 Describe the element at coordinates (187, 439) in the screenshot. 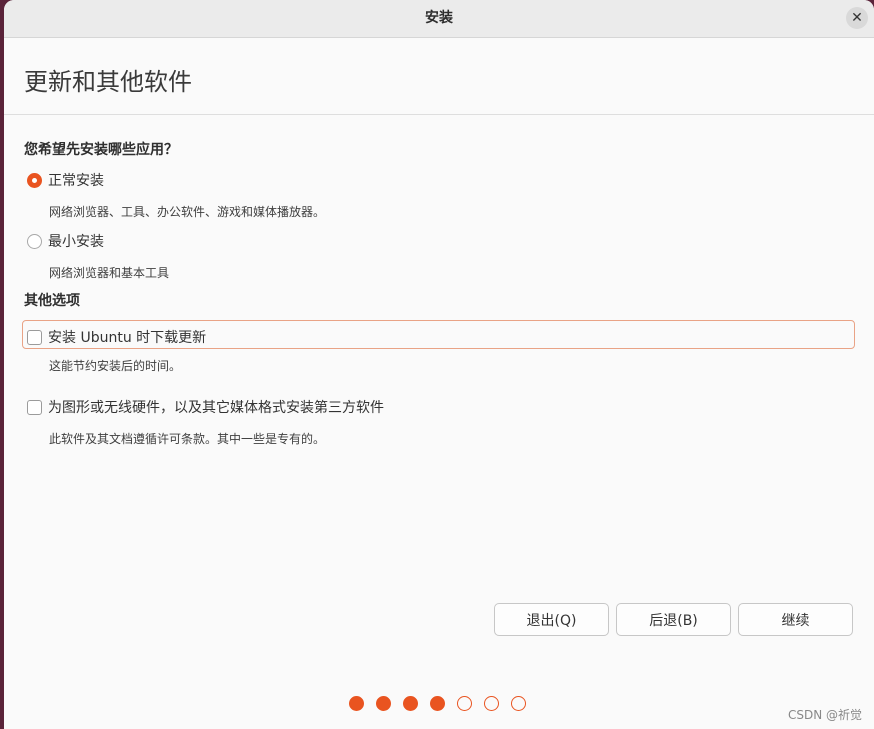

I see `third-party-description: 此软件及其文档遵循许可条款。其中一些是专有的。` at that location.